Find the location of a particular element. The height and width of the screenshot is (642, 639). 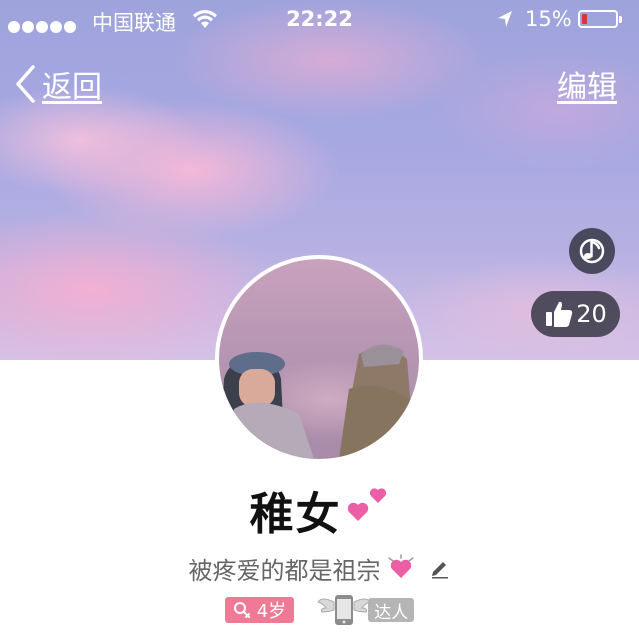

music-button is located at coordinates (592, 251).